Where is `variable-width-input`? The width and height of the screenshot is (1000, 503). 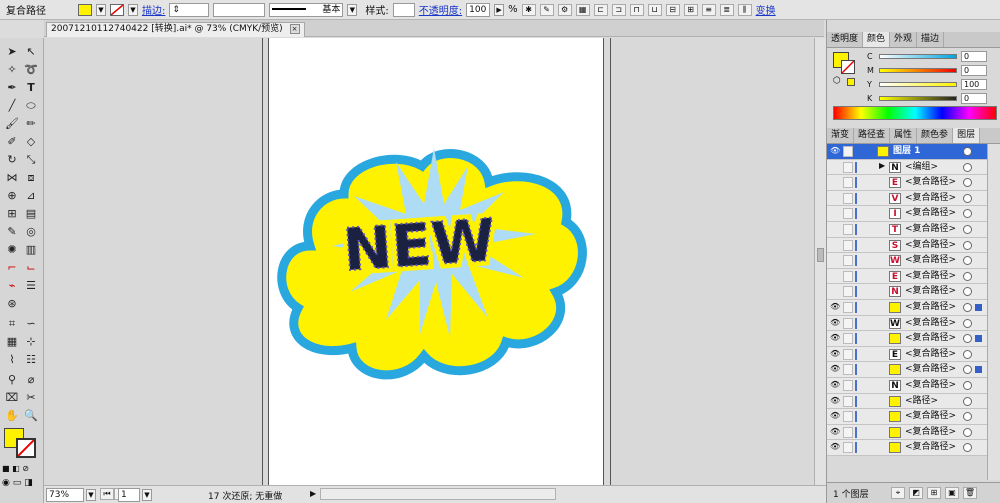 variable-width-input is located at coordinates (239, 9).